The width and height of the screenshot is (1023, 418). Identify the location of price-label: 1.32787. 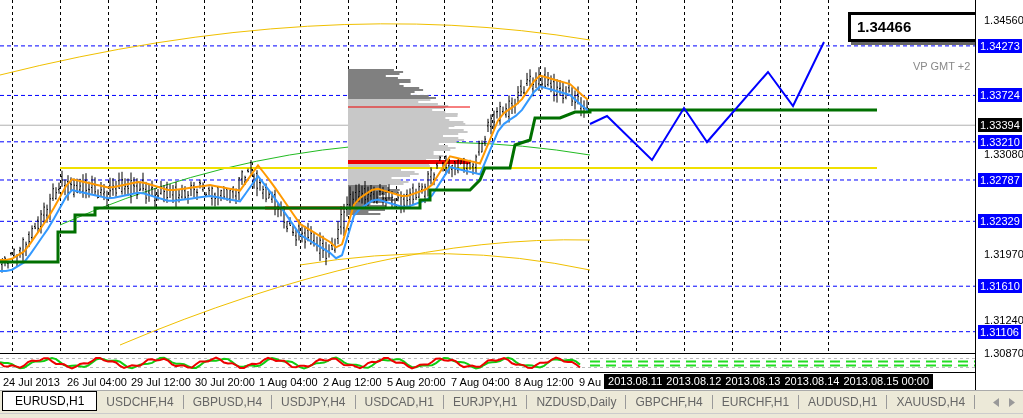
(1000, 180).